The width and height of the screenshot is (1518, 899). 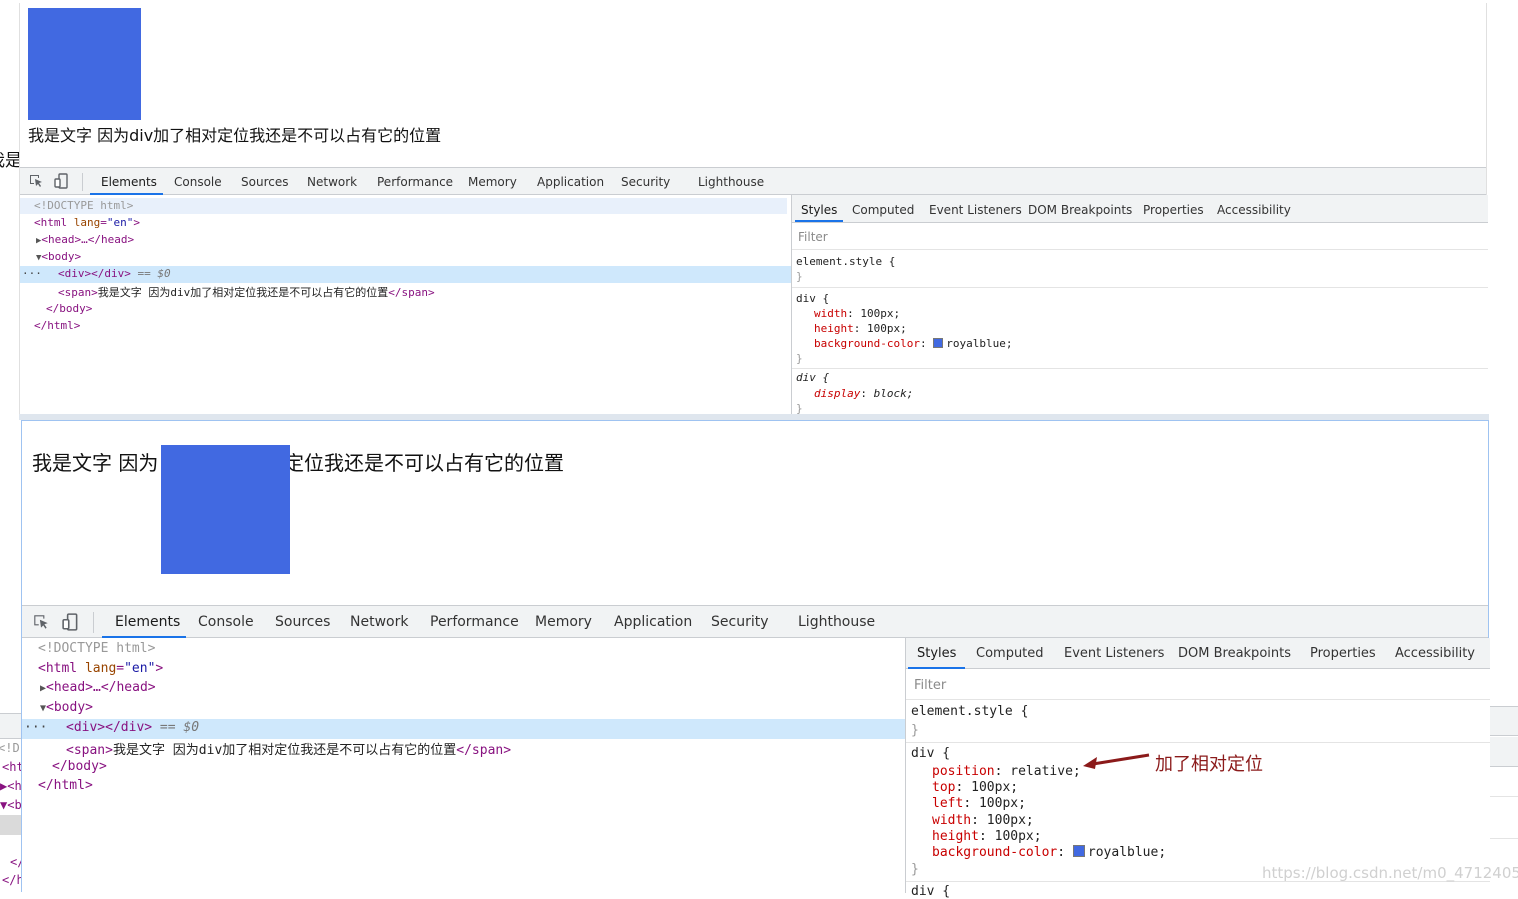 I want to click on css-decl: position: relative;, so click(x=1006, y=771).